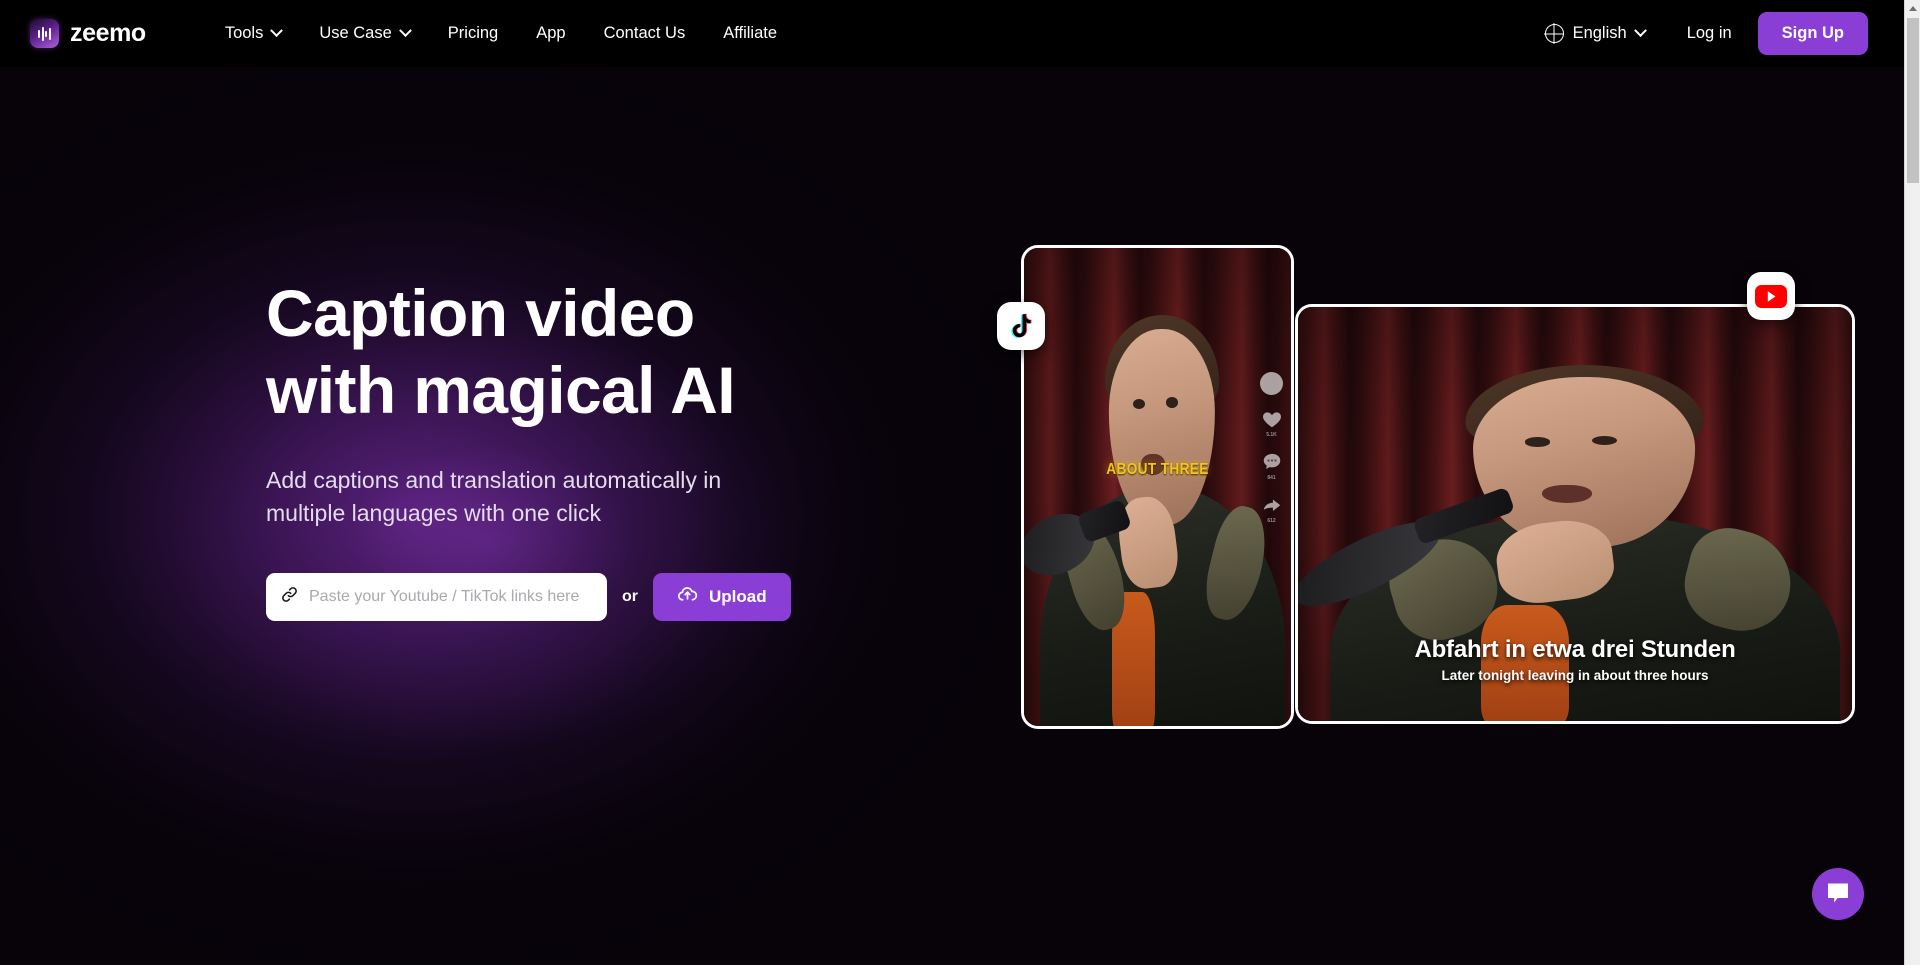 The height and width of the screenshot is (965, 1920). What do you see at coordinates (1271, 478) in the screenshot?
I see `comment-count: 841` at bounding box center [1271, 478].